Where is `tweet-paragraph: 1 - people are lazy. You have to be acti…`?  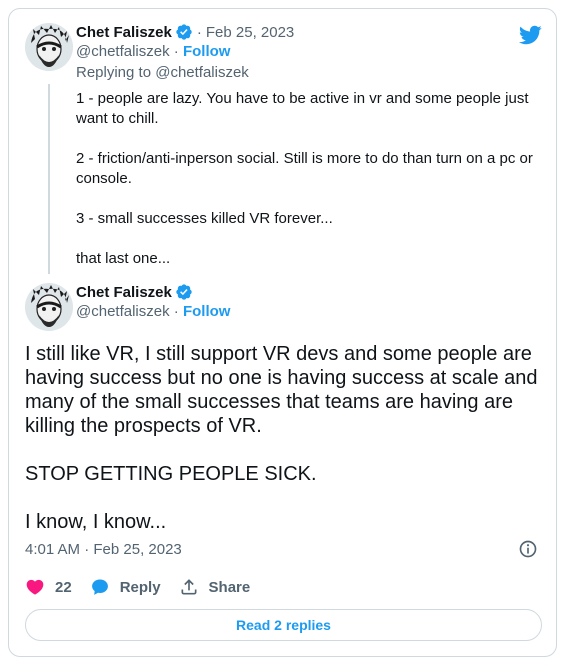 tweet-paragraph: 1 - people are lazy. You have to be acti… is located at coordinates (302, 108).